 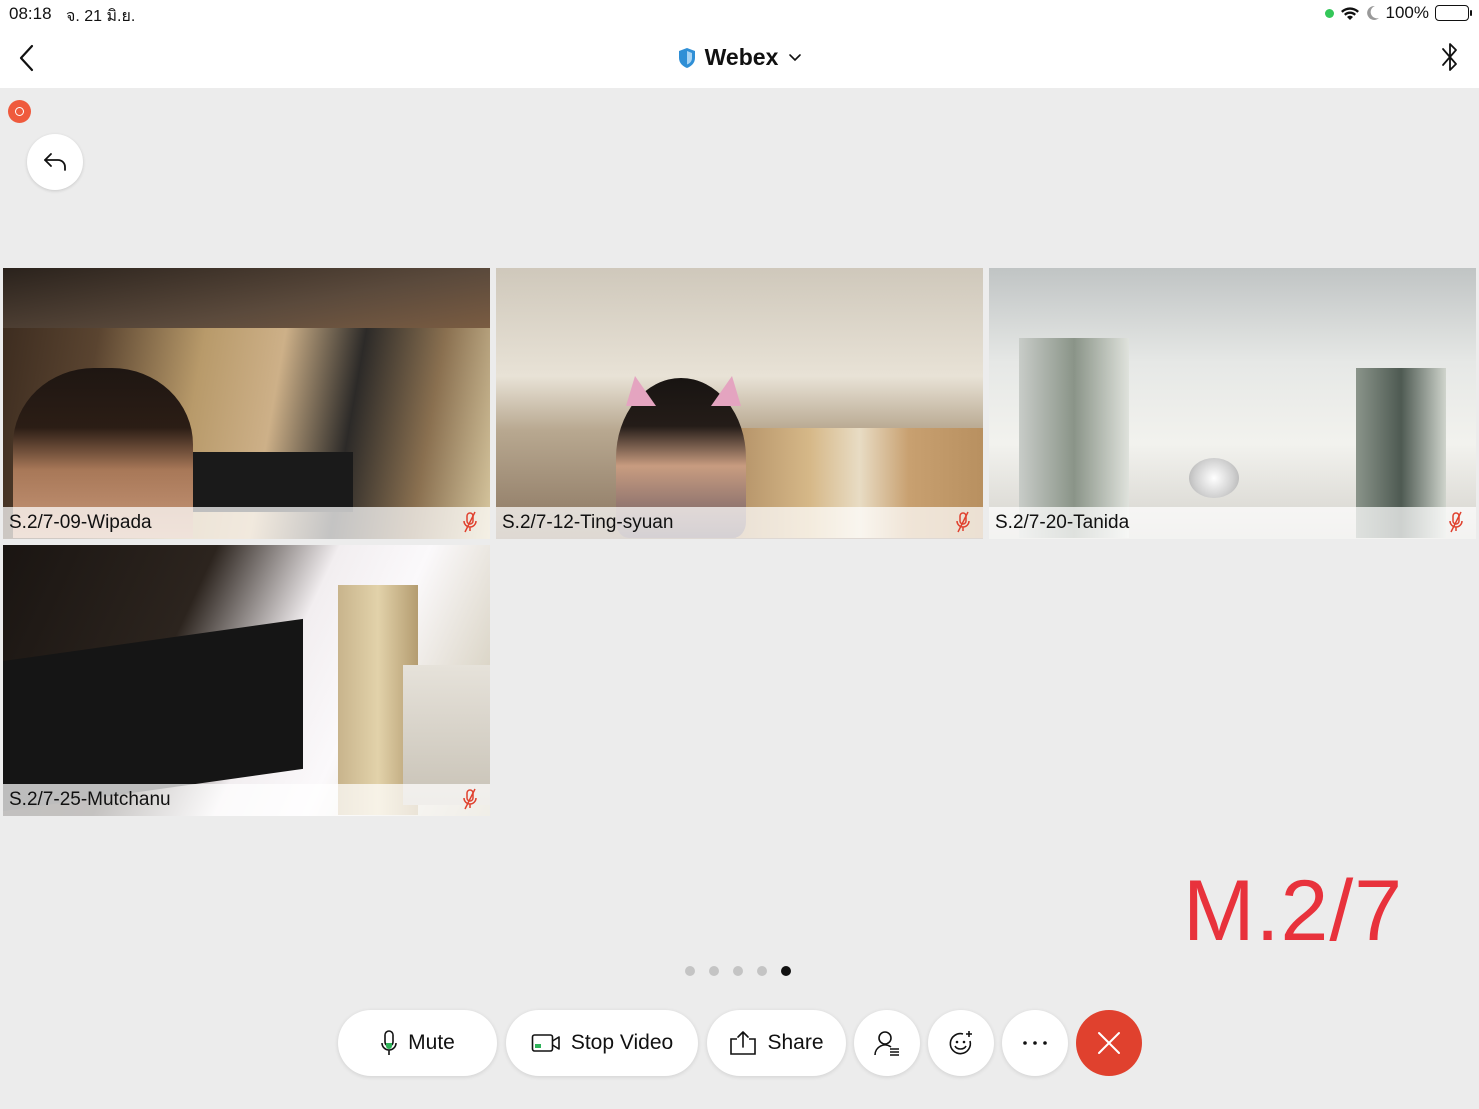 I want to click on mute-button: Mute, so click(x=417, y=1043).